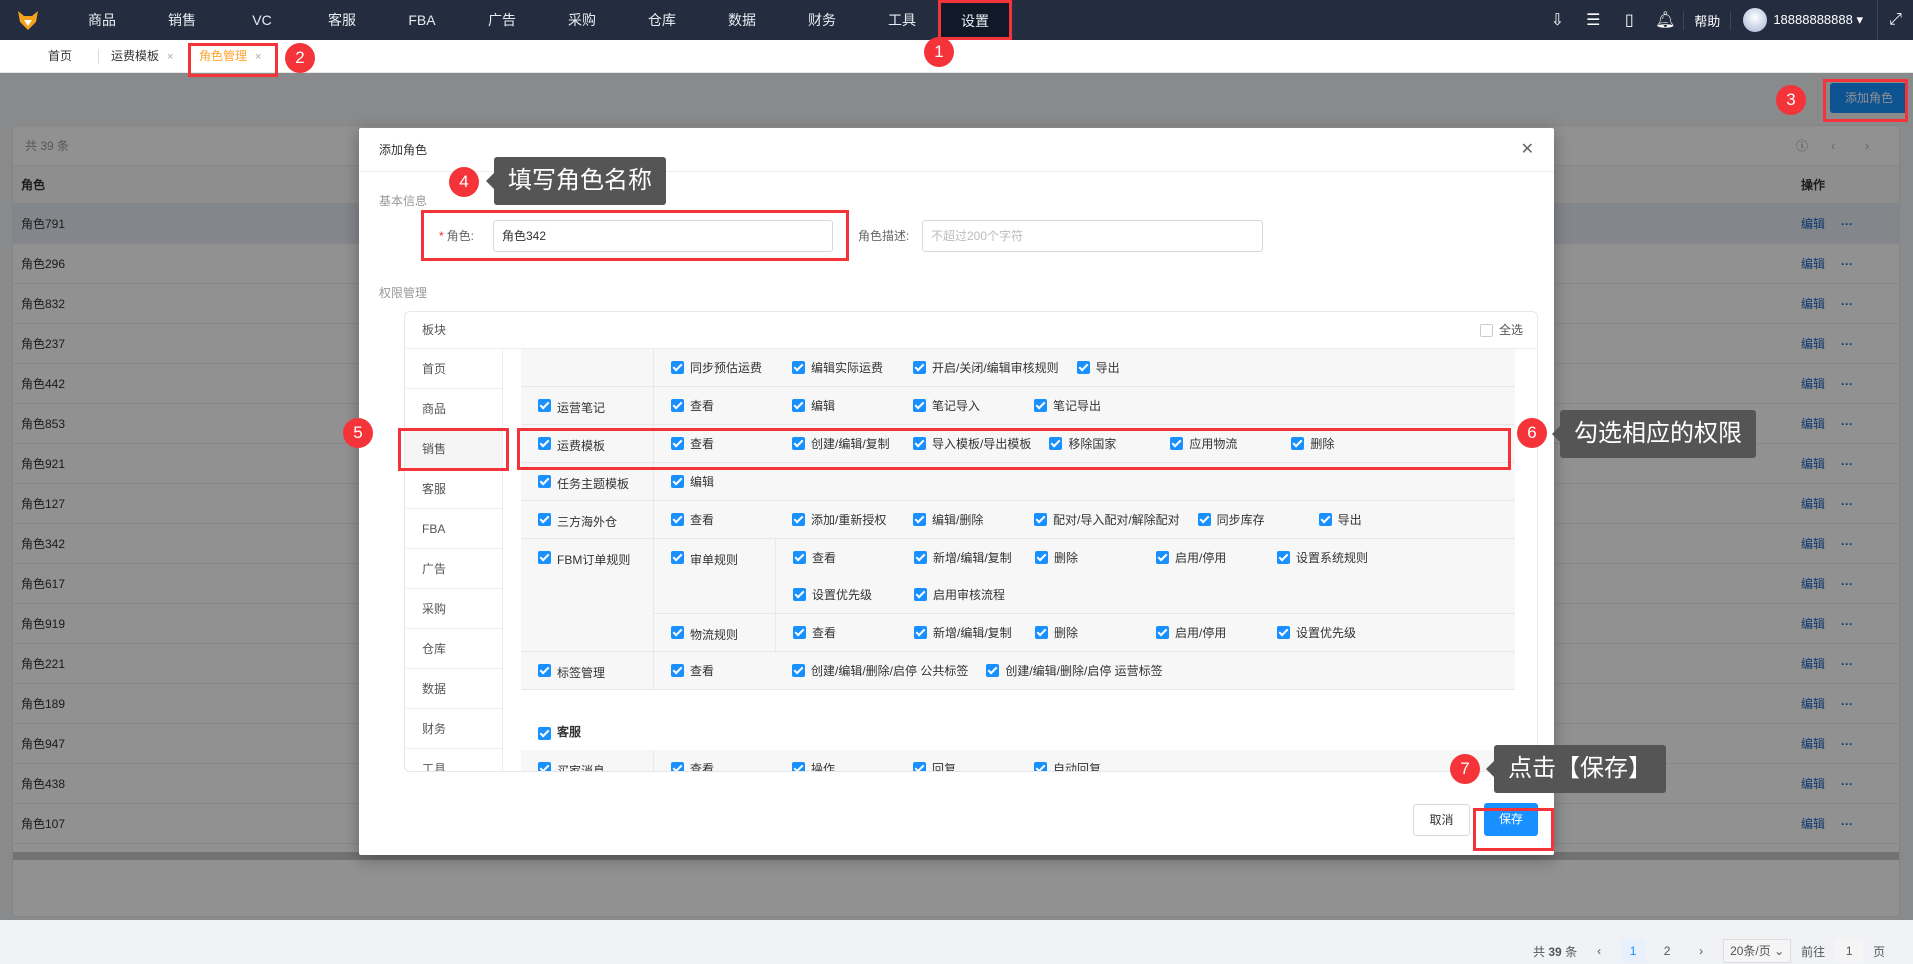  I want to click on pager-next: ›, so click(1701, 951).